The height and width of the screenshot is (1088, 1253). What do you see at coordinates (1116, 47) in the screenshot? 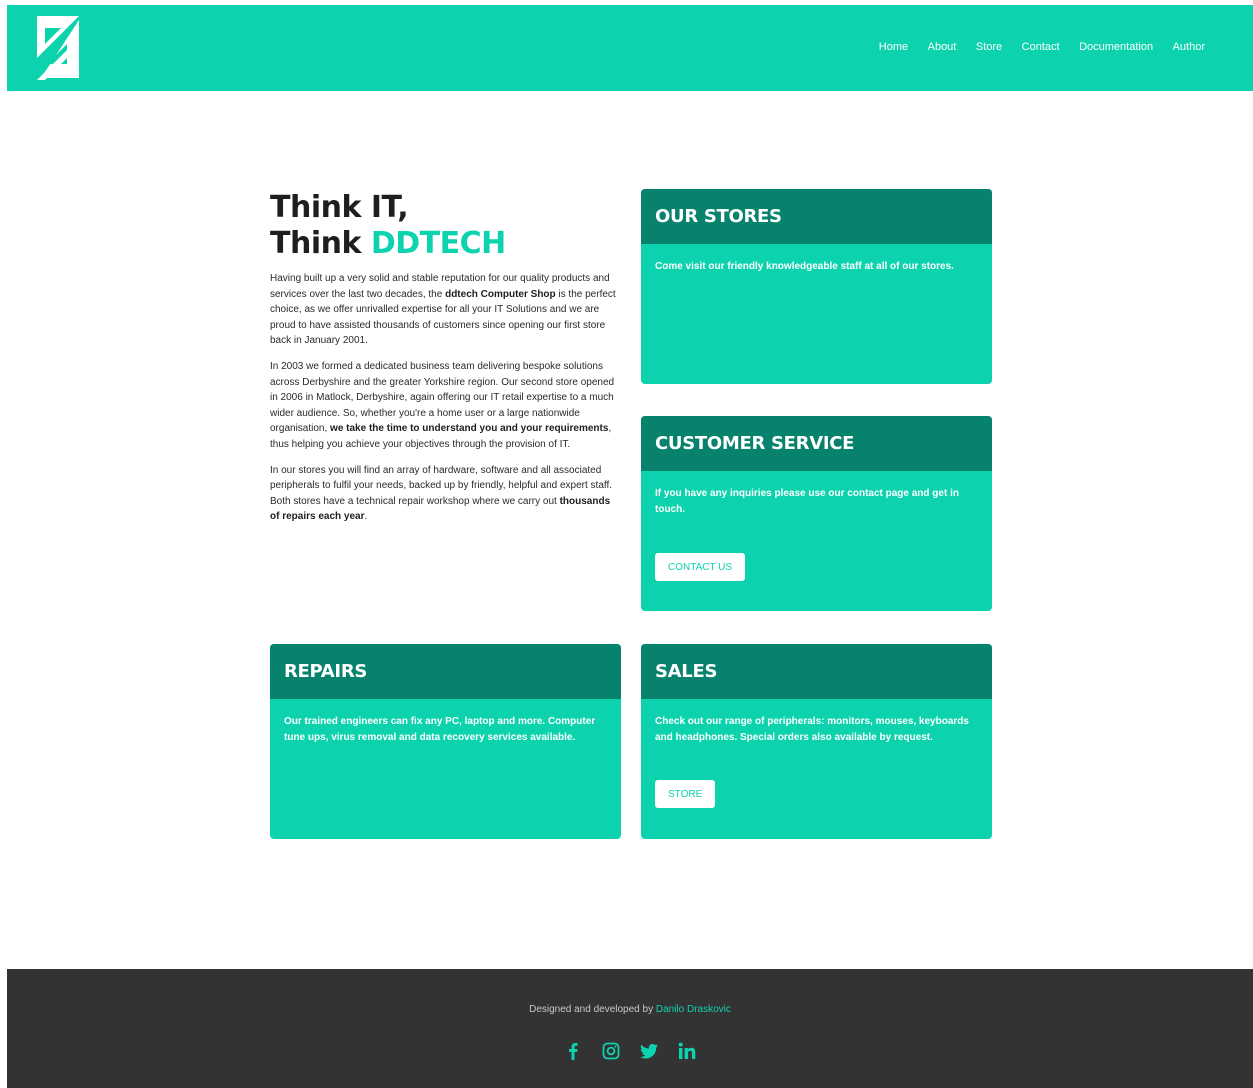
I see `nav-documentation: Documentation` at bounding box center [1116, 47].